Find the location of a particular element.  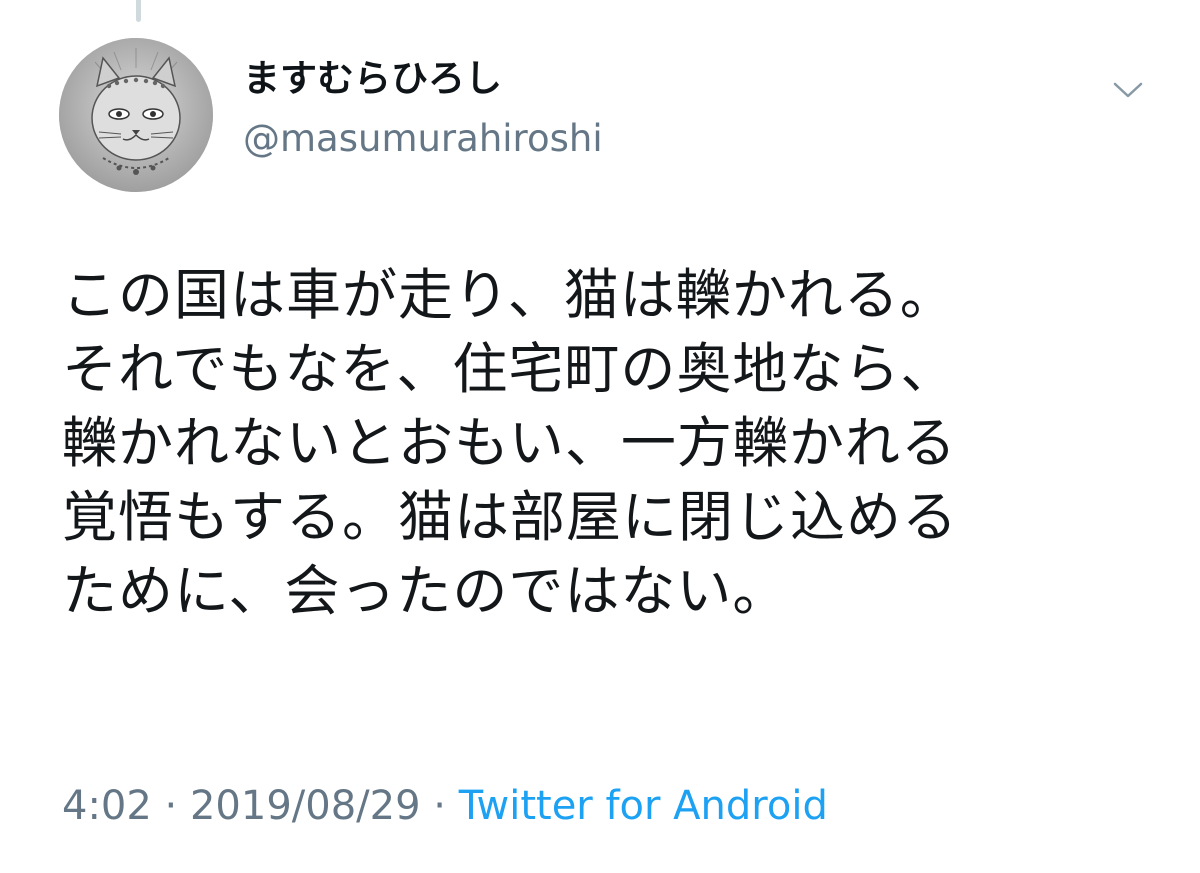

chevron-down-icon is located at coordinates (1128, 90).